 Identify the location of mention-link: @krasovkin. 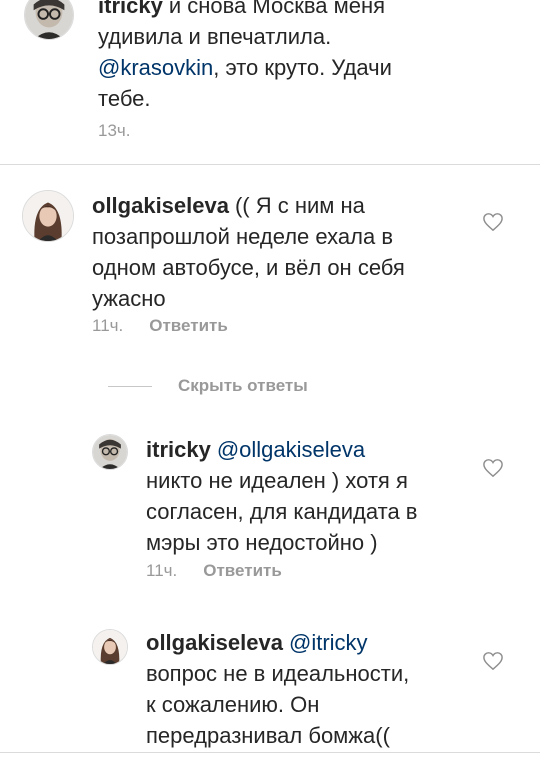
(155, 67).